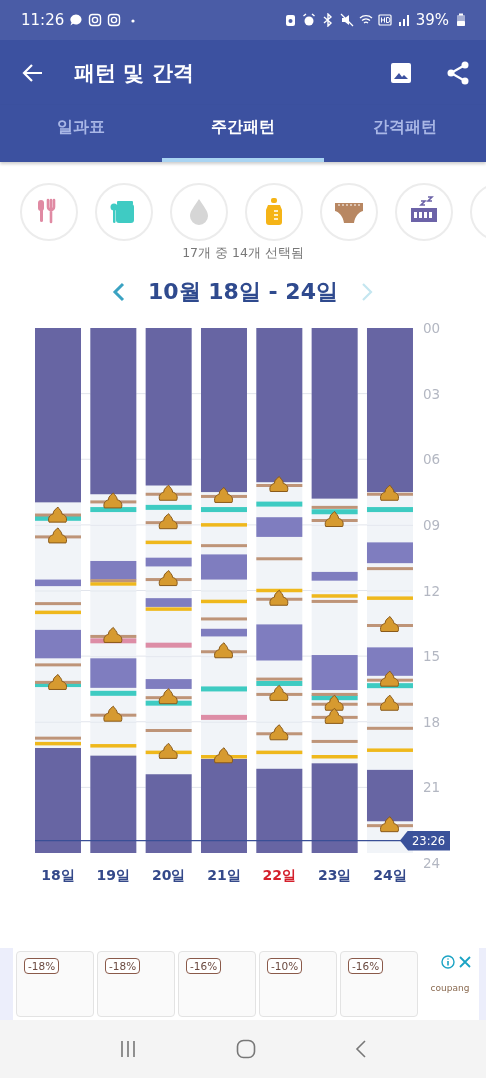 The height and width of the screenshot is (1080, 486). I want to click on back-chevron-icon, so click(360, 1049).